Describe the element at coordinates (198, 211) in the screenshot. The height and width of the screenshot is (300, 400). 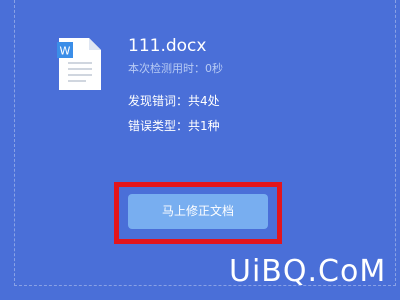
I see `fix-document-button: 马上修正文档` at that location.